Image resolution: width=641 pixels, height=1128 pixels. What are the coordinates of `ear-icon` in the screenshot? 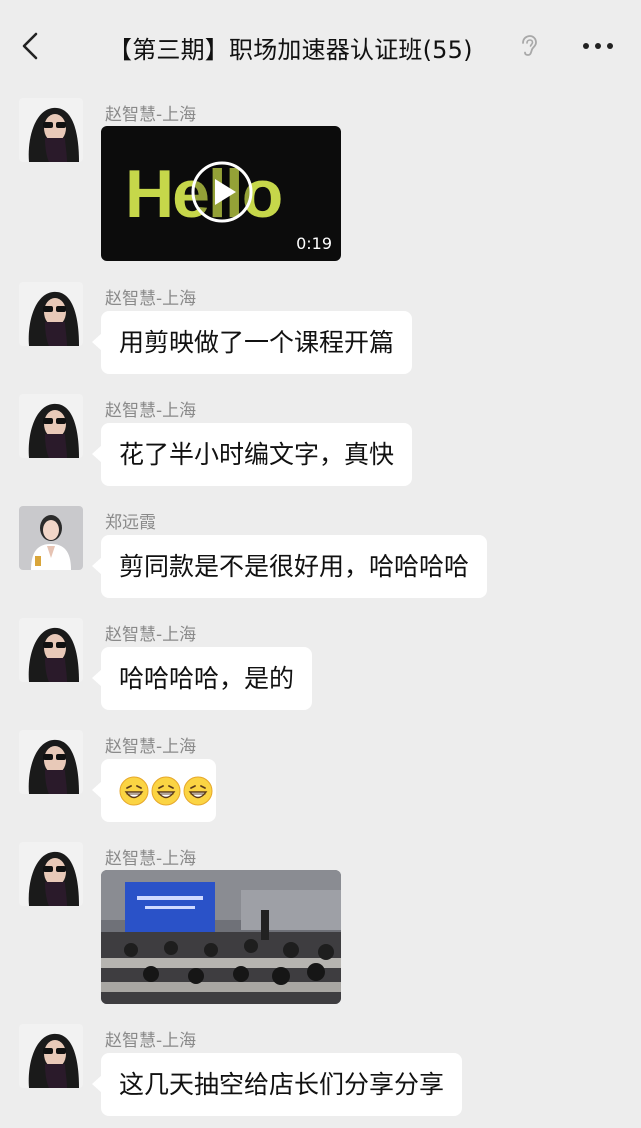 It's located at (528, 46).